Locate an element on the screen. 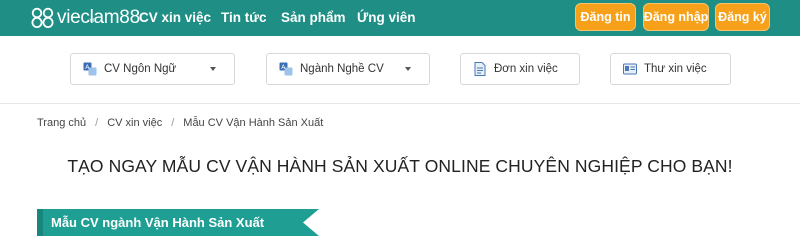 Image resolution: width=800 pixels, height=249 pixels. logo-icon is located at coordinates (42, 17).